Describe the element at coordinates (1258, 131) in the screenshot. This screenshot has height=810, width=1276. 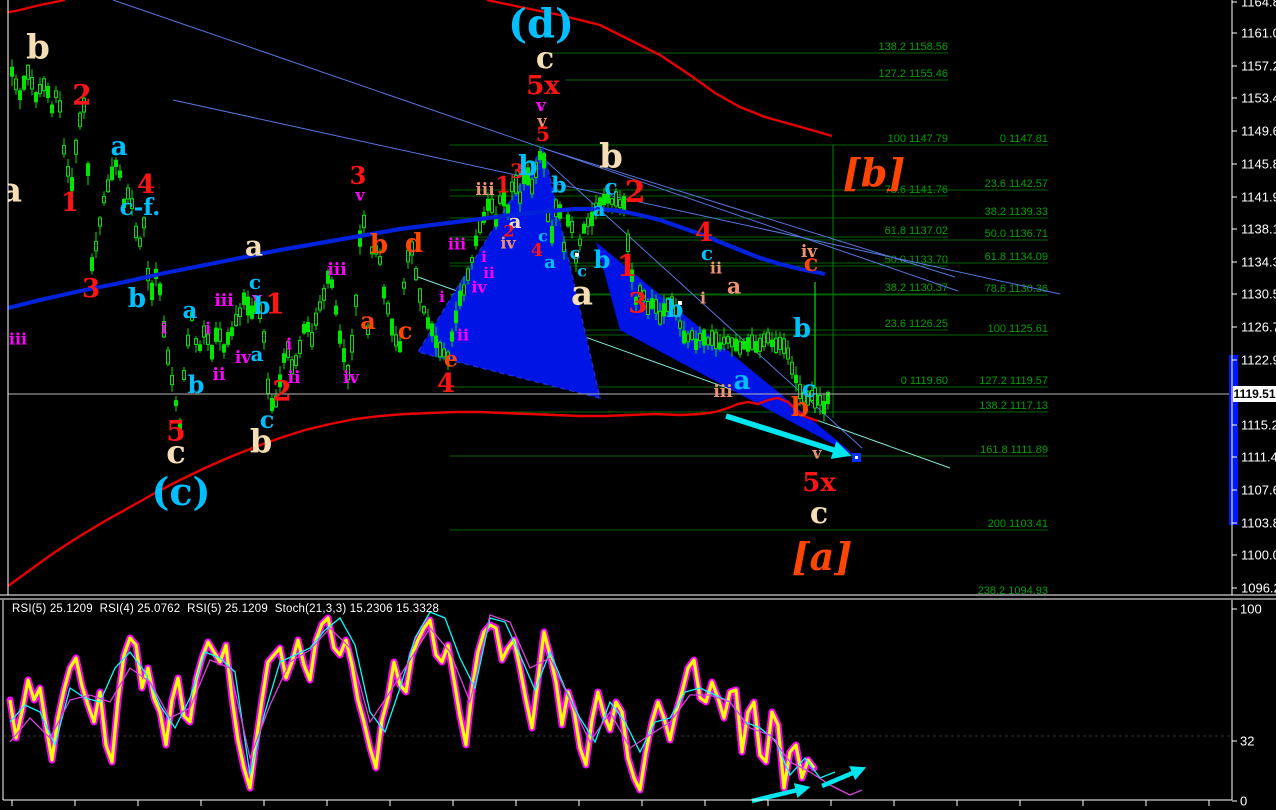
I see `price-tick: 1149.65` at that location.